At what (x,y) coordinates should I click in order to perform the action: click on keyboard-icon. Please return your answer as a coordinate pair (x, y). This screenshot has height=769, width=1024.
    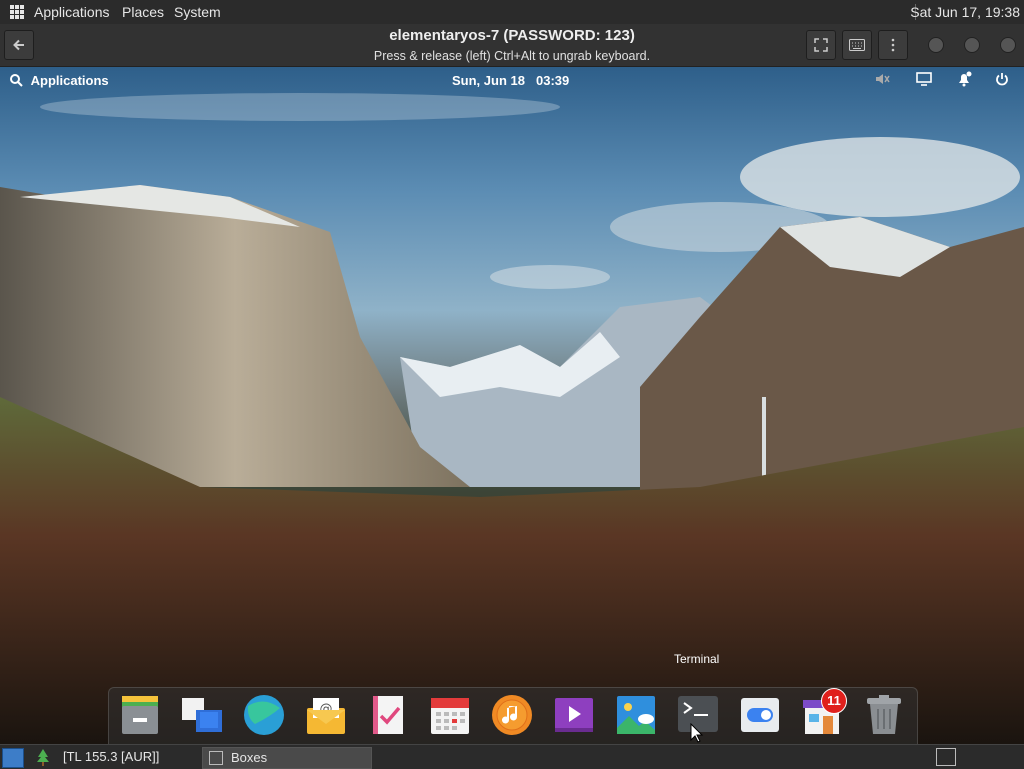
    Looking at the image, I should click on (857, 45).